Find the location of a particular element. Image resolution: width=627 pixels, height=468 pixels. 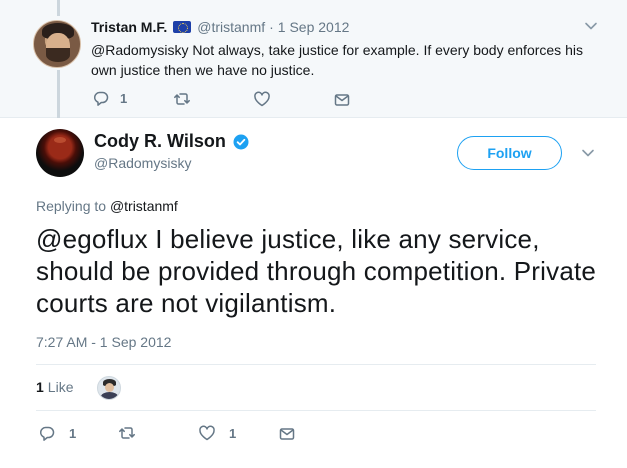

parent-direct-message-button is located at coordinates (342, 100).